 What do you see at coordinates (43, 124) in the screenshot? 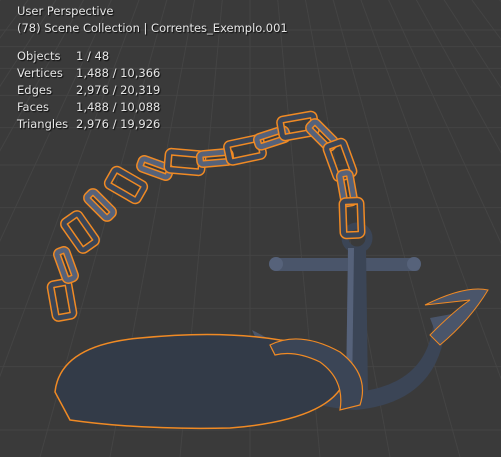
I see `stat-triangles-label: Triangles` at bounding box center [43, 124].